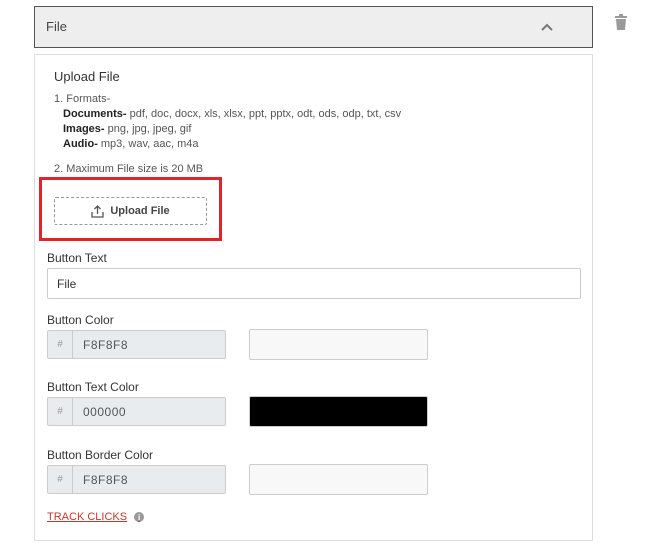 The image size is (649, 544). What do you see at coordinates (82, 99) in the screenshot?
I see `formats-heading: 1. Formats-` at bounding box center [82, 99].